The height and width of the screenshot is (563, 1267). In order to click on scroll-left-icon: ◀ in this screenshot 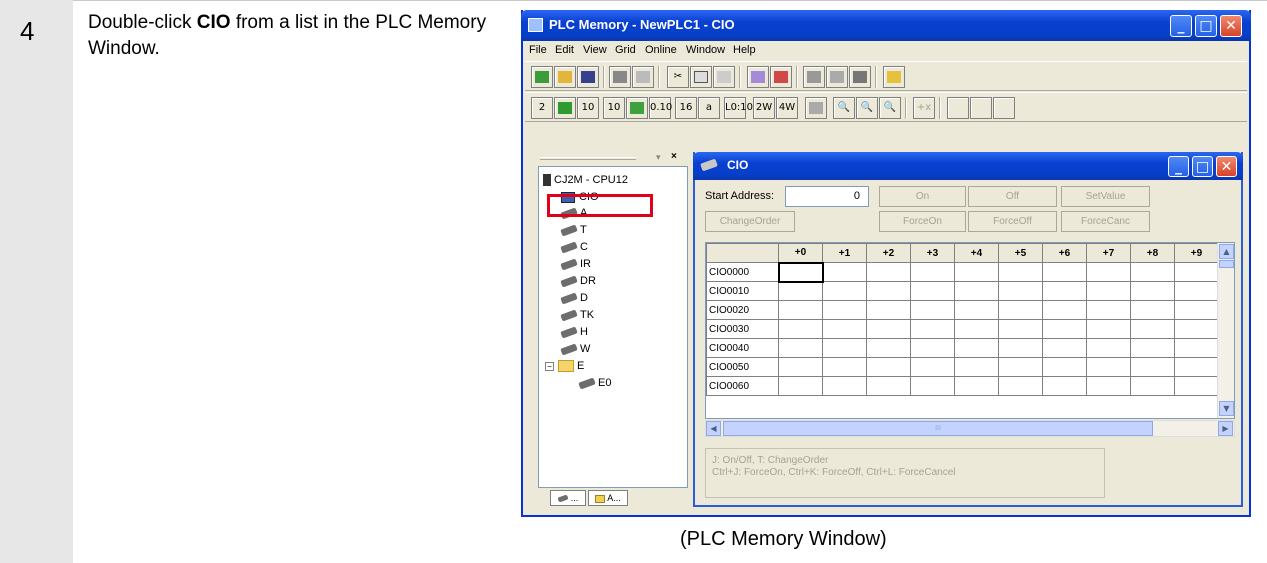, I will do `click(713, 428)`.